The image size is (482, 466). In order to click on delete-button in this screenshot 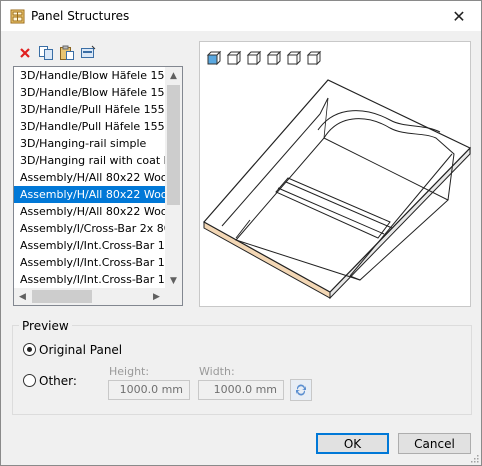, I will do `click(25, 53)`.